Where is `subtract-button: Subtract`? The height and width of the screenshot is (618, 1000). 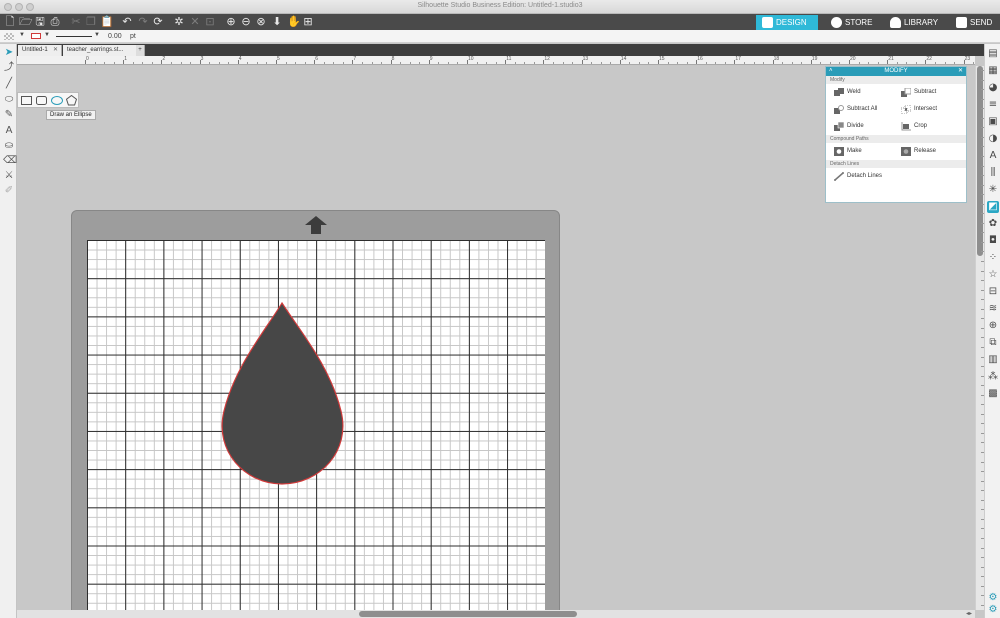 subtract-button: Subtract is located at coordinates (918, 92).